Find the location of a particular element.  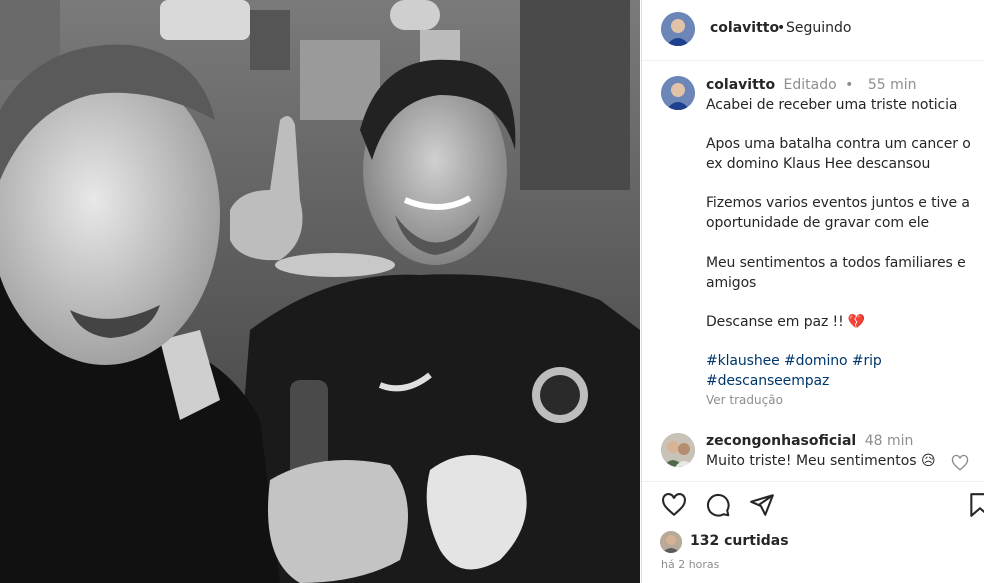

divider is located at coordinates (813, 481).